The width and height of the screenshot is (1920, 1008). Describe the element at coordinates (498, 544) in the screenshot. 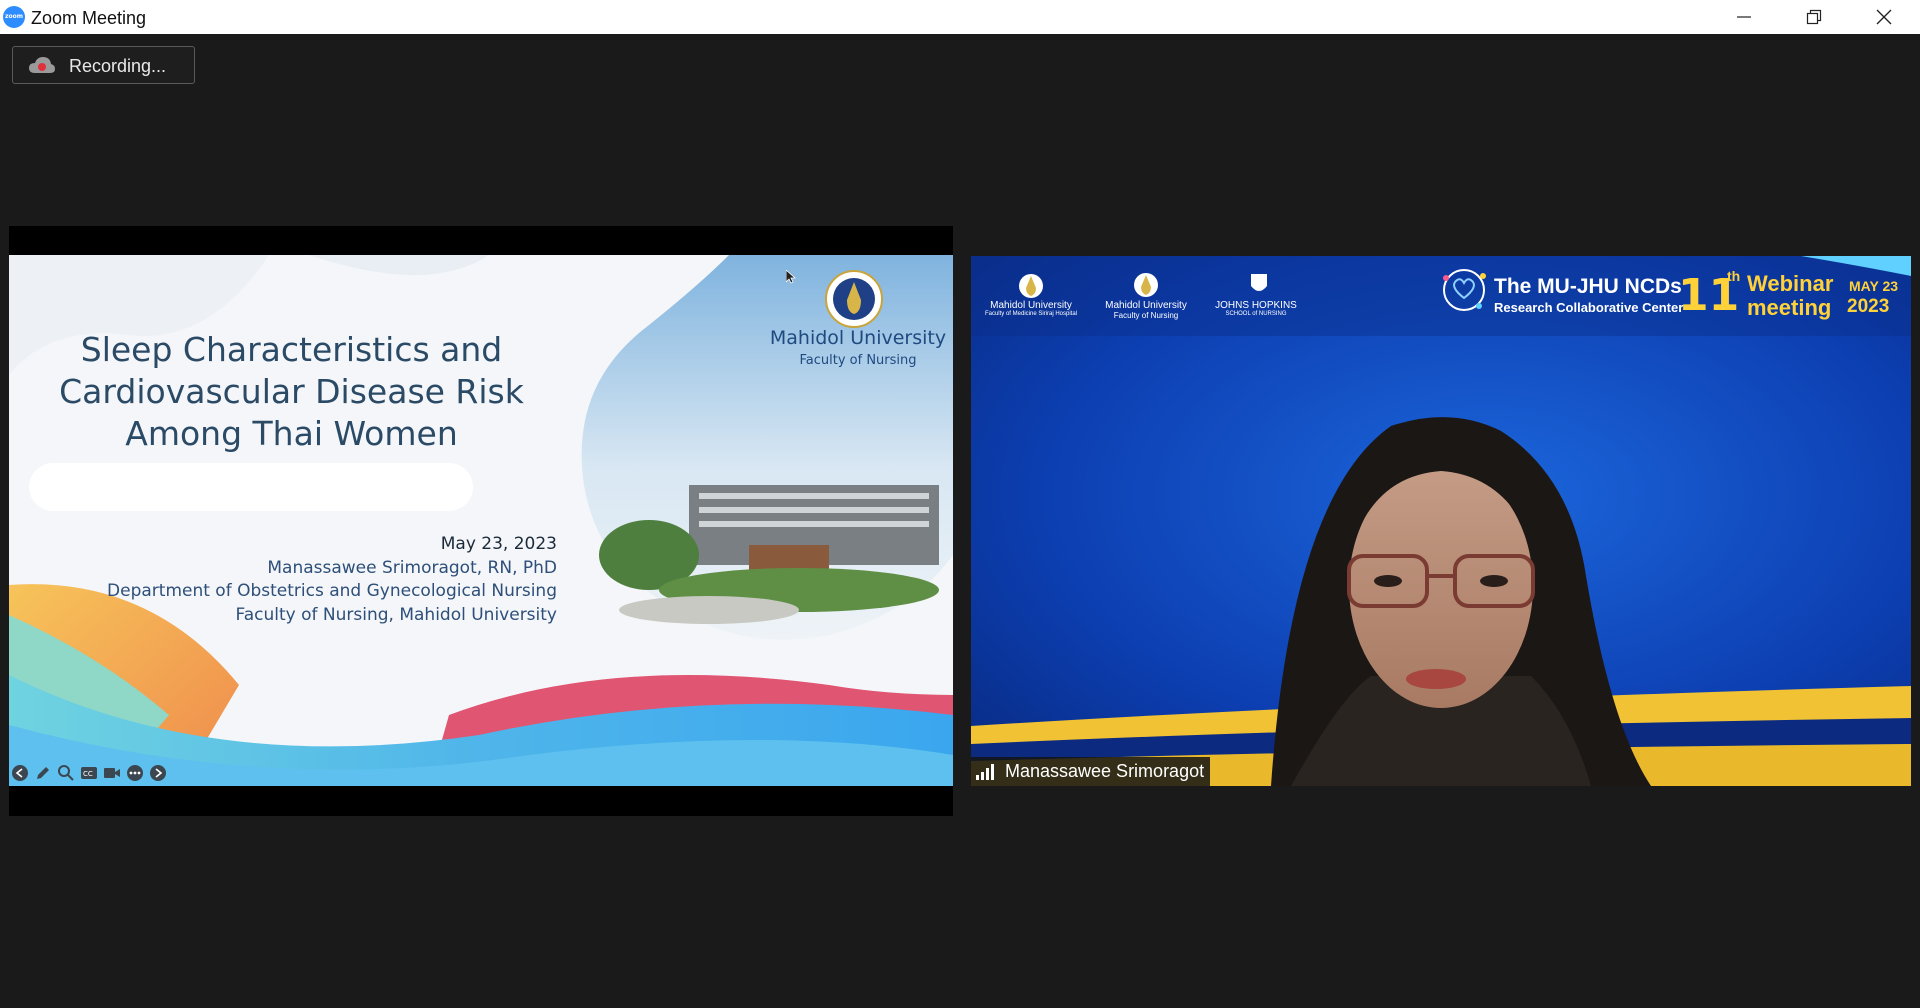

I see `slide-date: May 23, 2023` at that location.